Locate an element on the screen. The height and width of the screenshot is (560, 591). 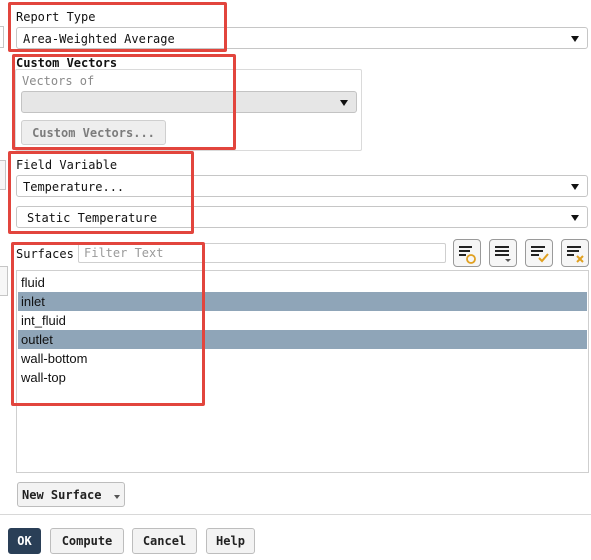
new-surface-button: New Surface is located at coordinates (71, 494).